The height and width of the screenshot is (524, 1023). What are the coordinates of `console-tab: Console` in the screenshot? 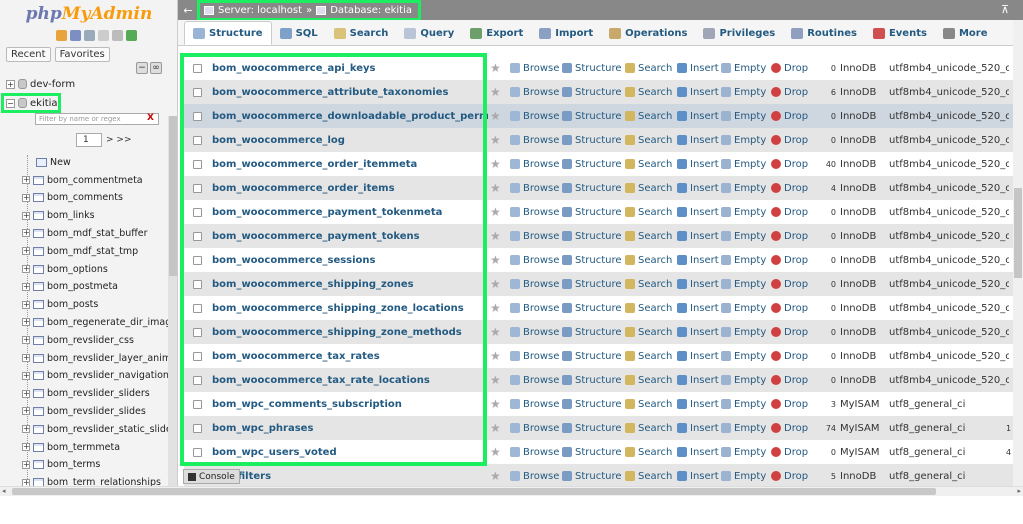 It's located at (211, 476).